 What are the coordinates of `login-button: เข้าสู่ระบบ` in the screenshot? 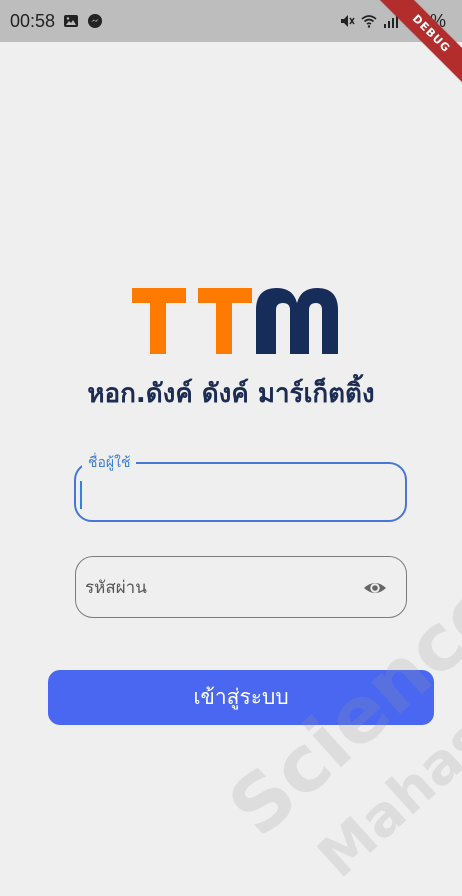 It's located at (241, 697).